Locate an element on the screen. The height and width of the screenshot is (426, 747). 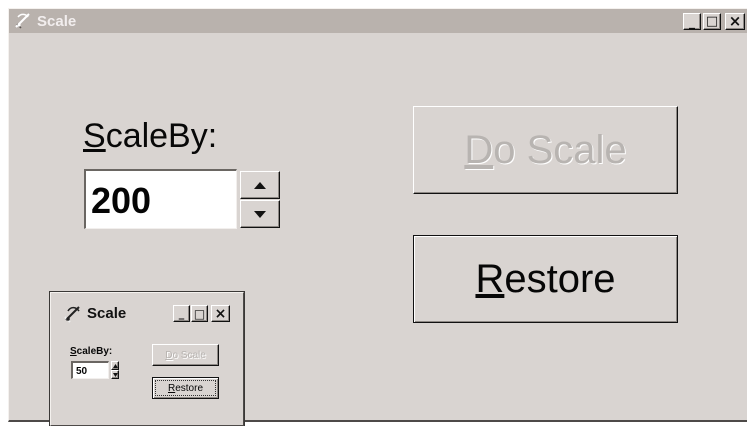
preview-down-arrow-icon is located at coordinates (115, 374).